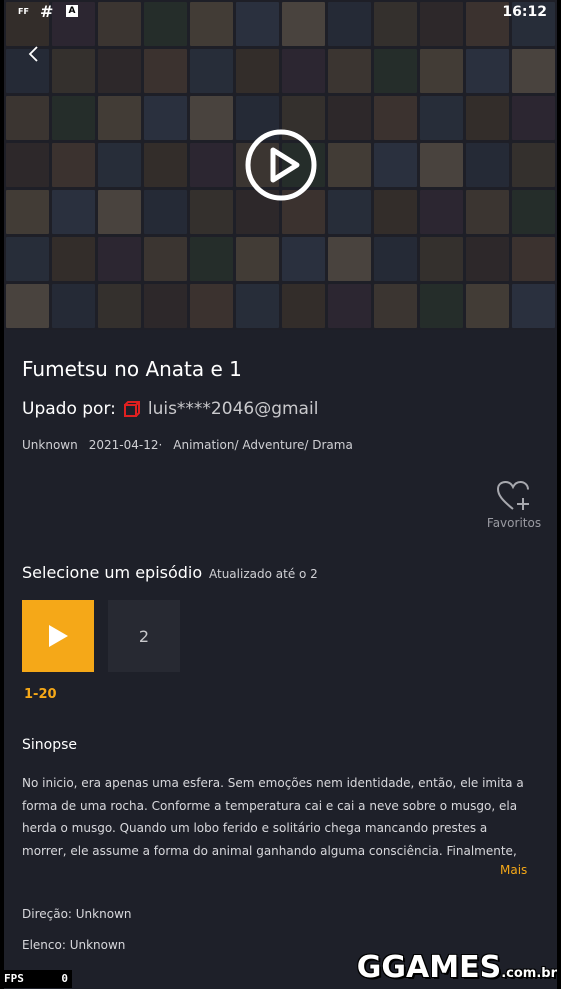 This screenshot has width=561, height=989. What do you see at coordinates (74, 945) in the screenshot?
I see `cast-text: Elenco: Unknown` at bounding box center [74, 945].